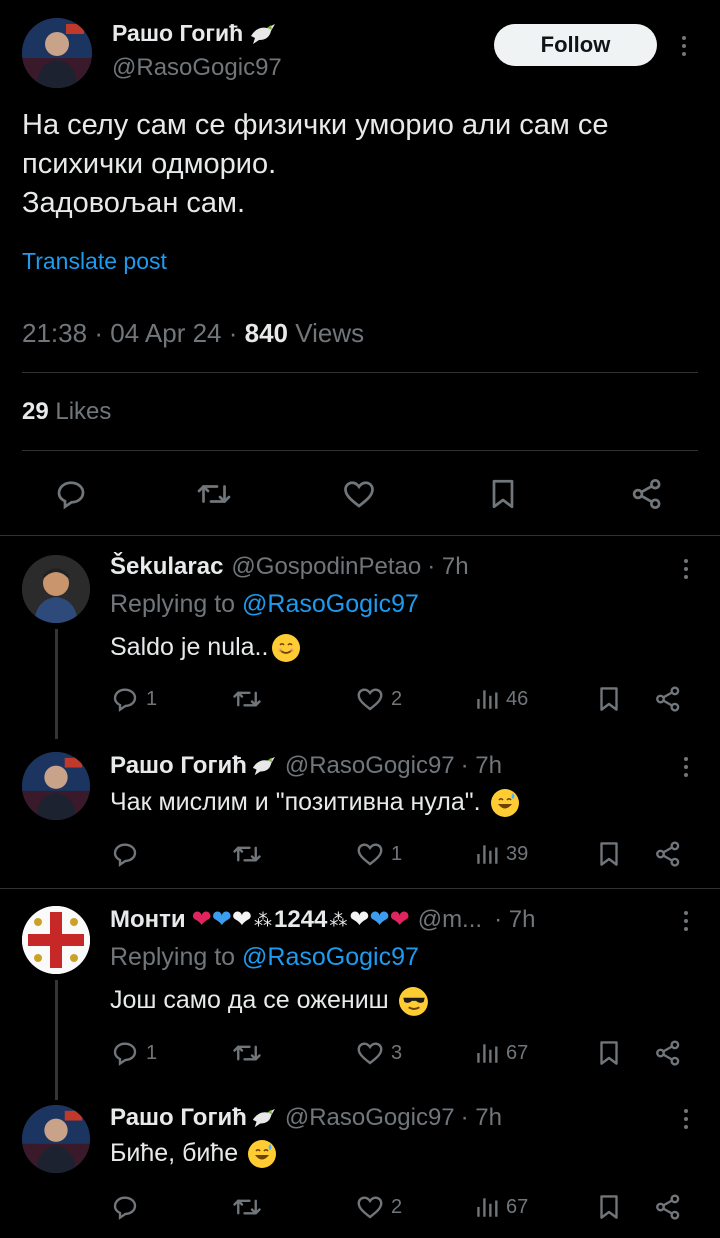 This screenshot has width=720, height=1238. I want to click on reply-actions: 2 67, so click(360, 1207).